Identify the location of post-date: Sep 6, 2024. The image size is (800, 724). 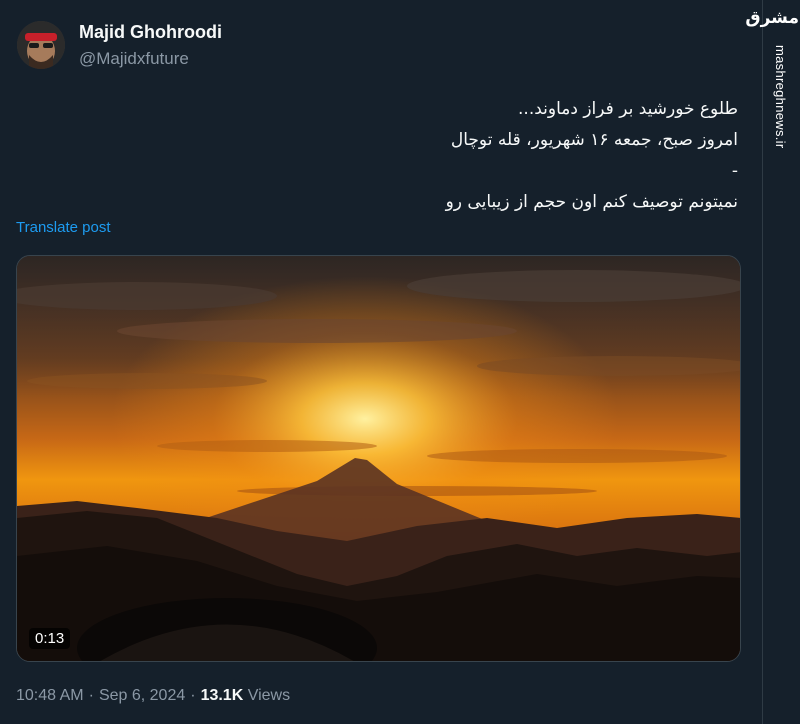
(142, 695).